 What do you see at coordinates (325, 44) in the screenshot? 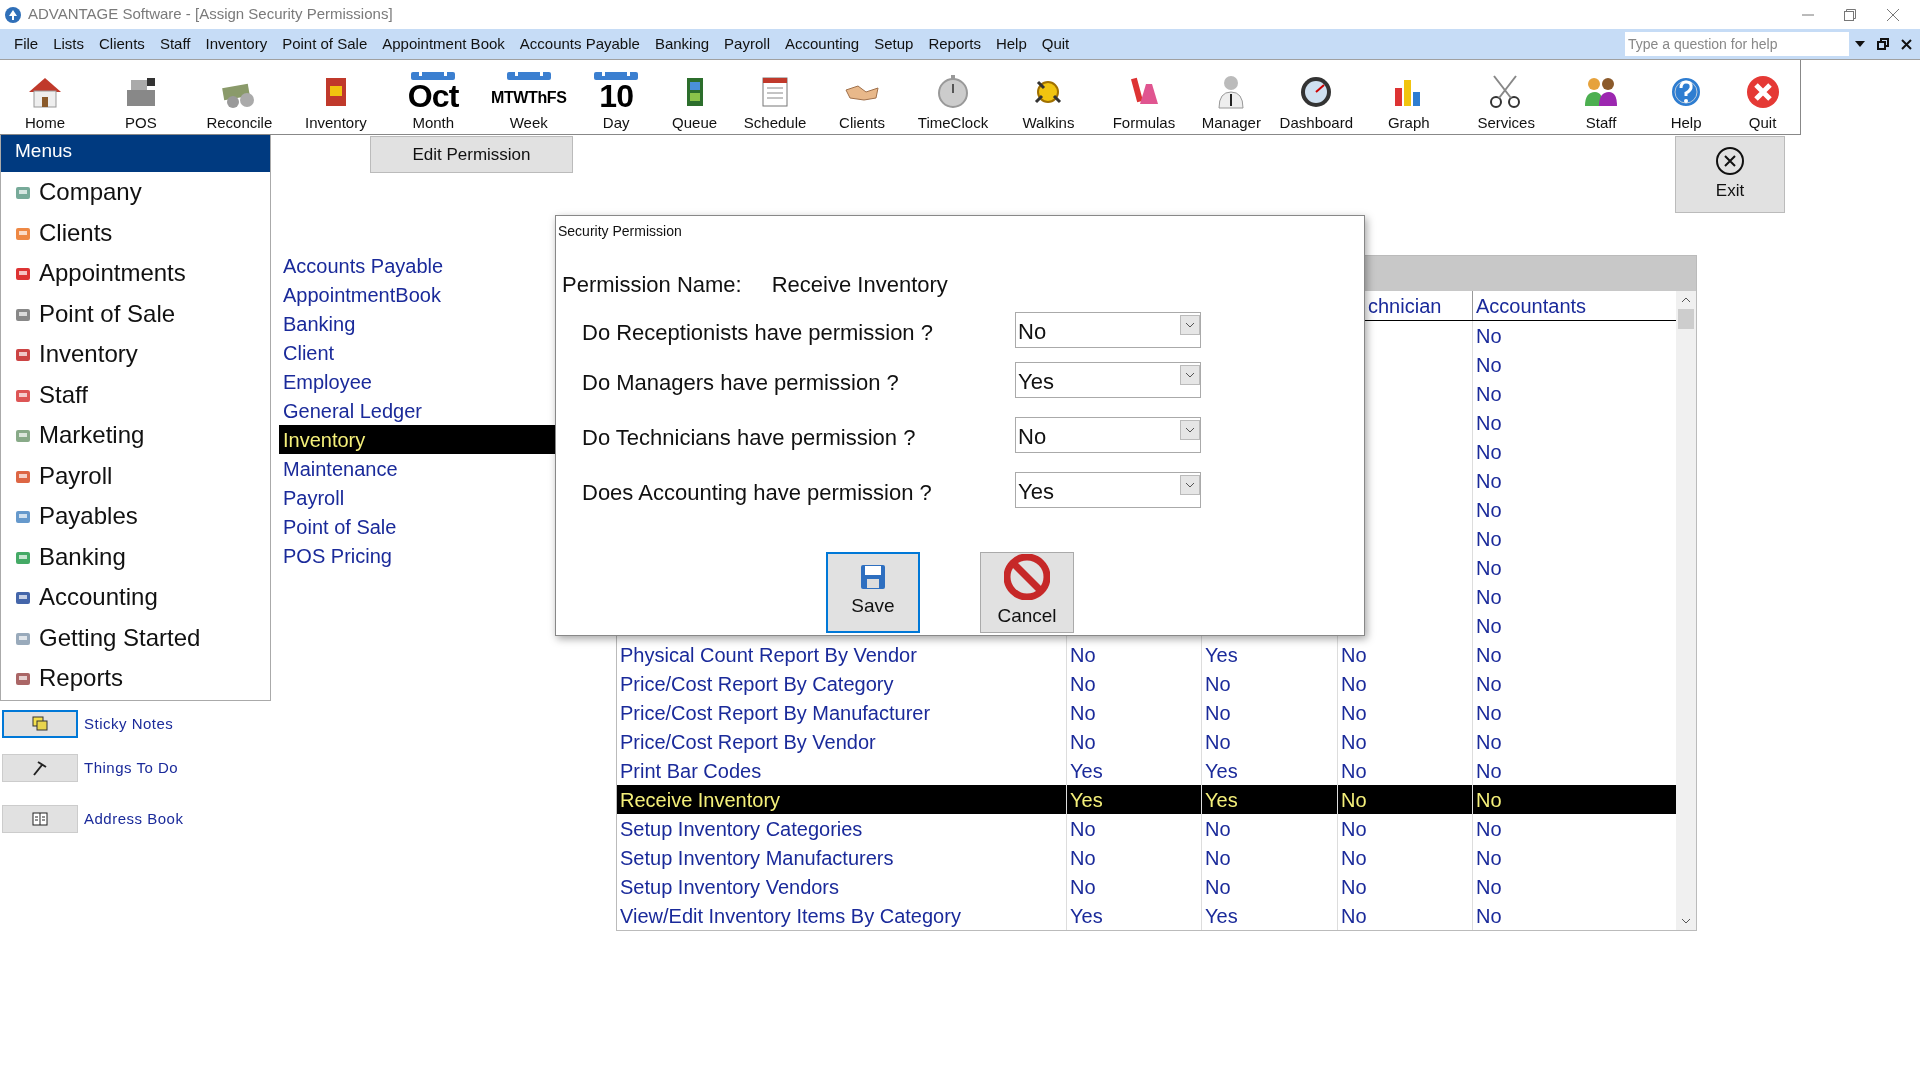
I see `menu-item: Point of Sale` at bounding box center [325, 44].